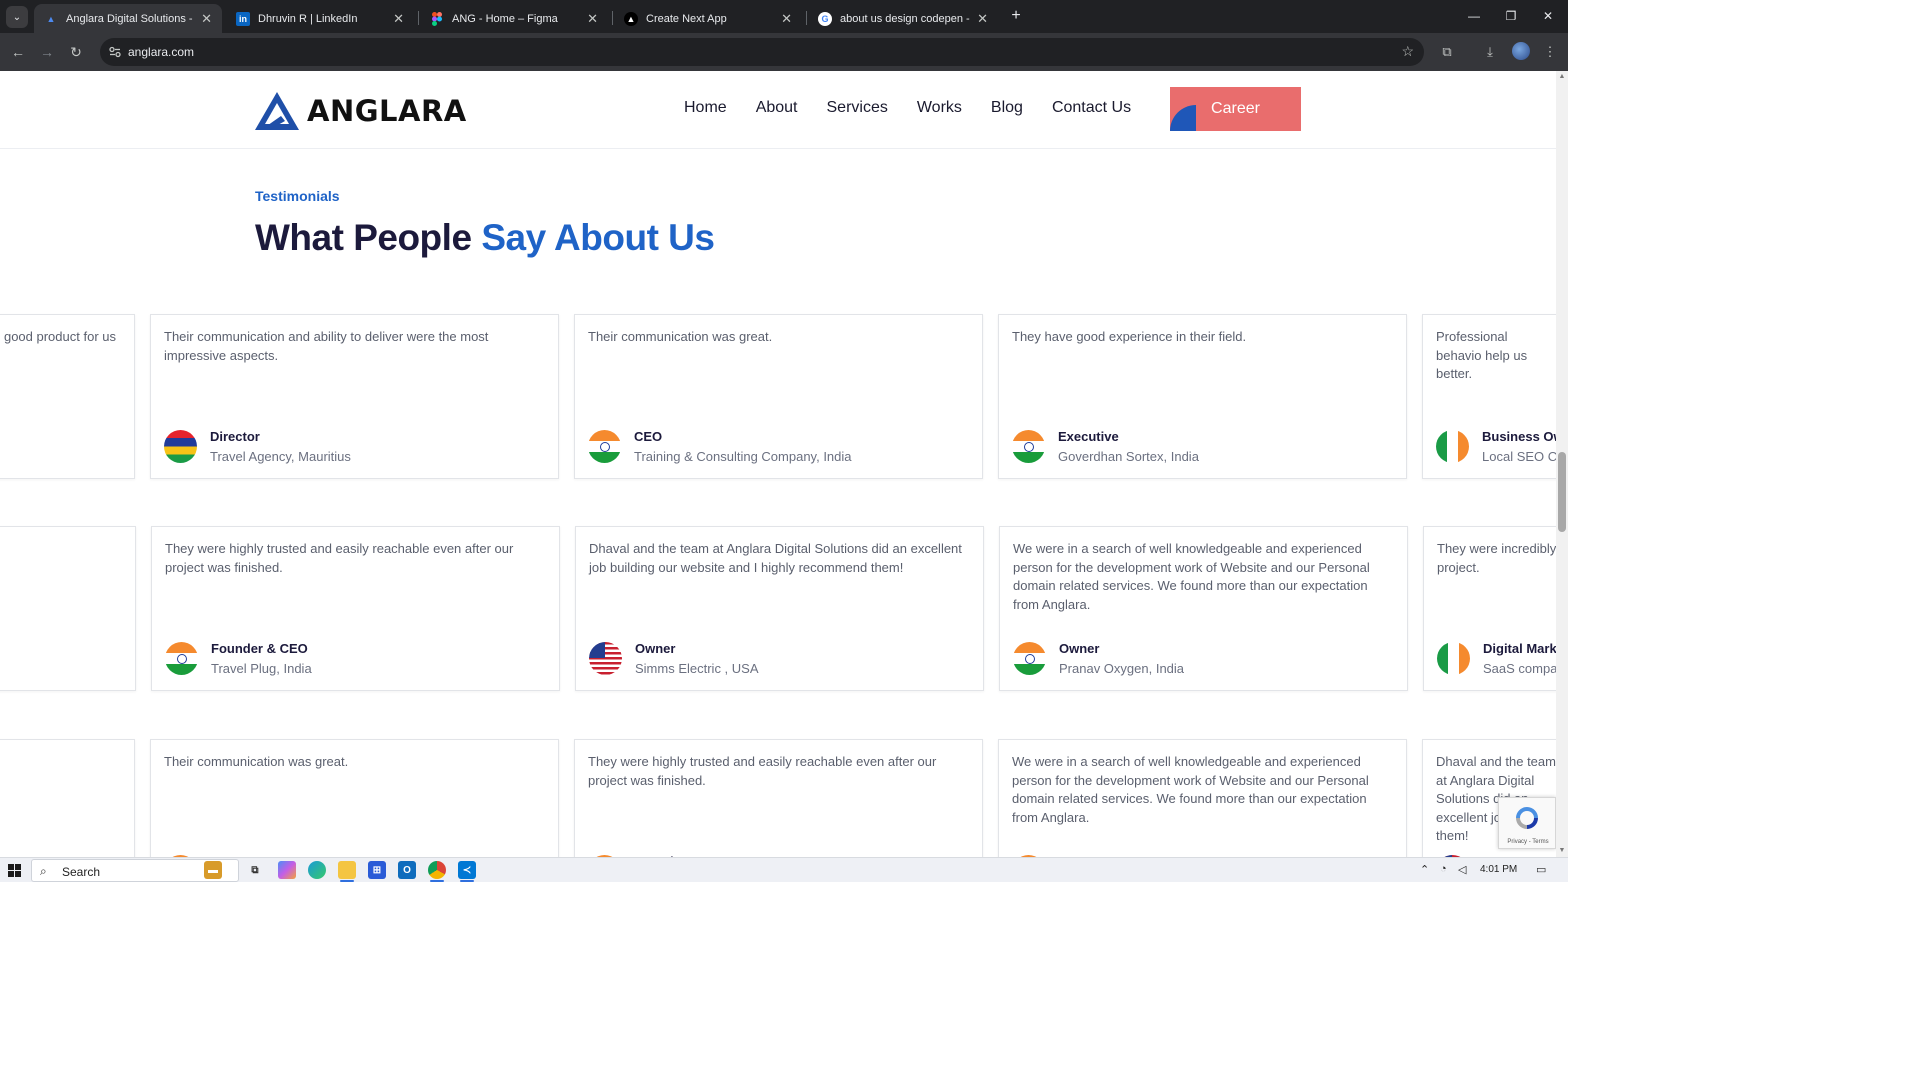 The width and height of the screenshot is (1920, 1080). What do you see at coordinates (18, 52) in the screenshot?
I see `back-button: ←` at bounding box center [18, 52].